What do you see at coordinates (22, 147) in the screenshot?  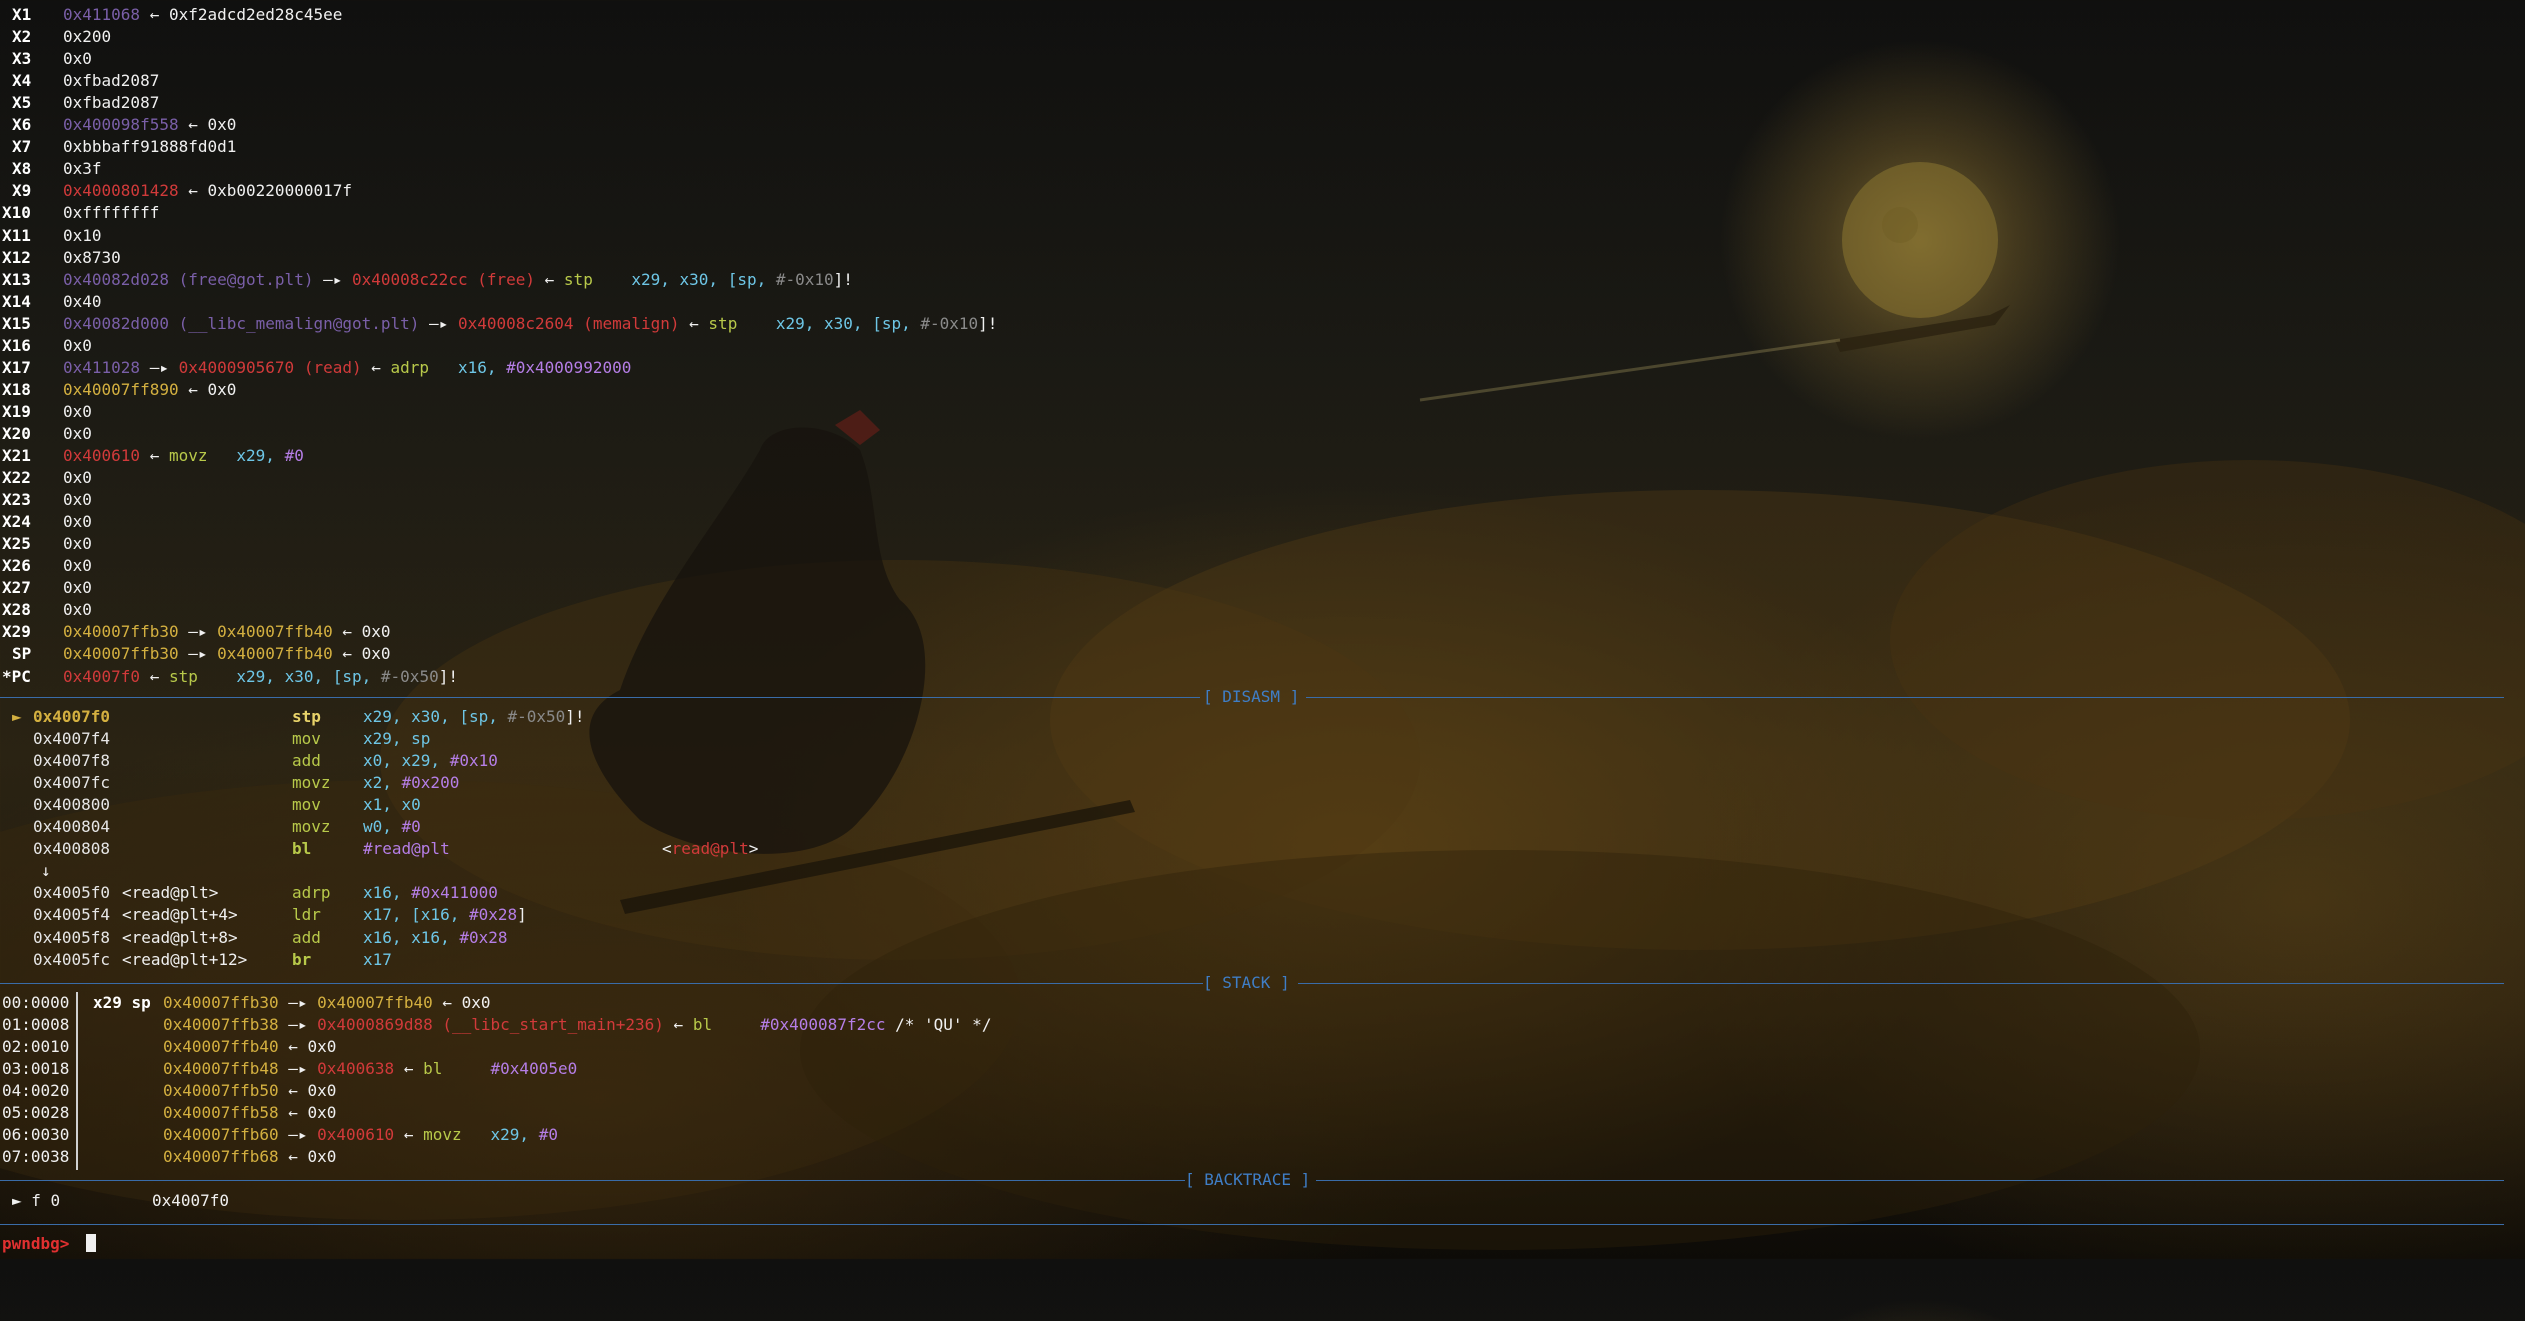 I see `register-name: X7` at bounding box center [22, 147].